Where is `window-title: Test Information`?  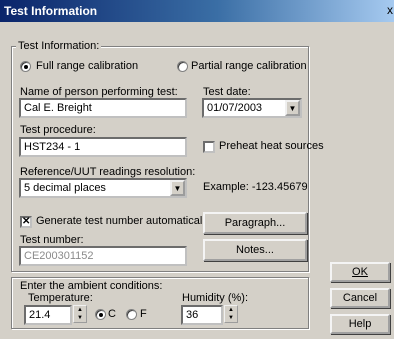
window-title: Test Information is located at coordinates (51, 11).